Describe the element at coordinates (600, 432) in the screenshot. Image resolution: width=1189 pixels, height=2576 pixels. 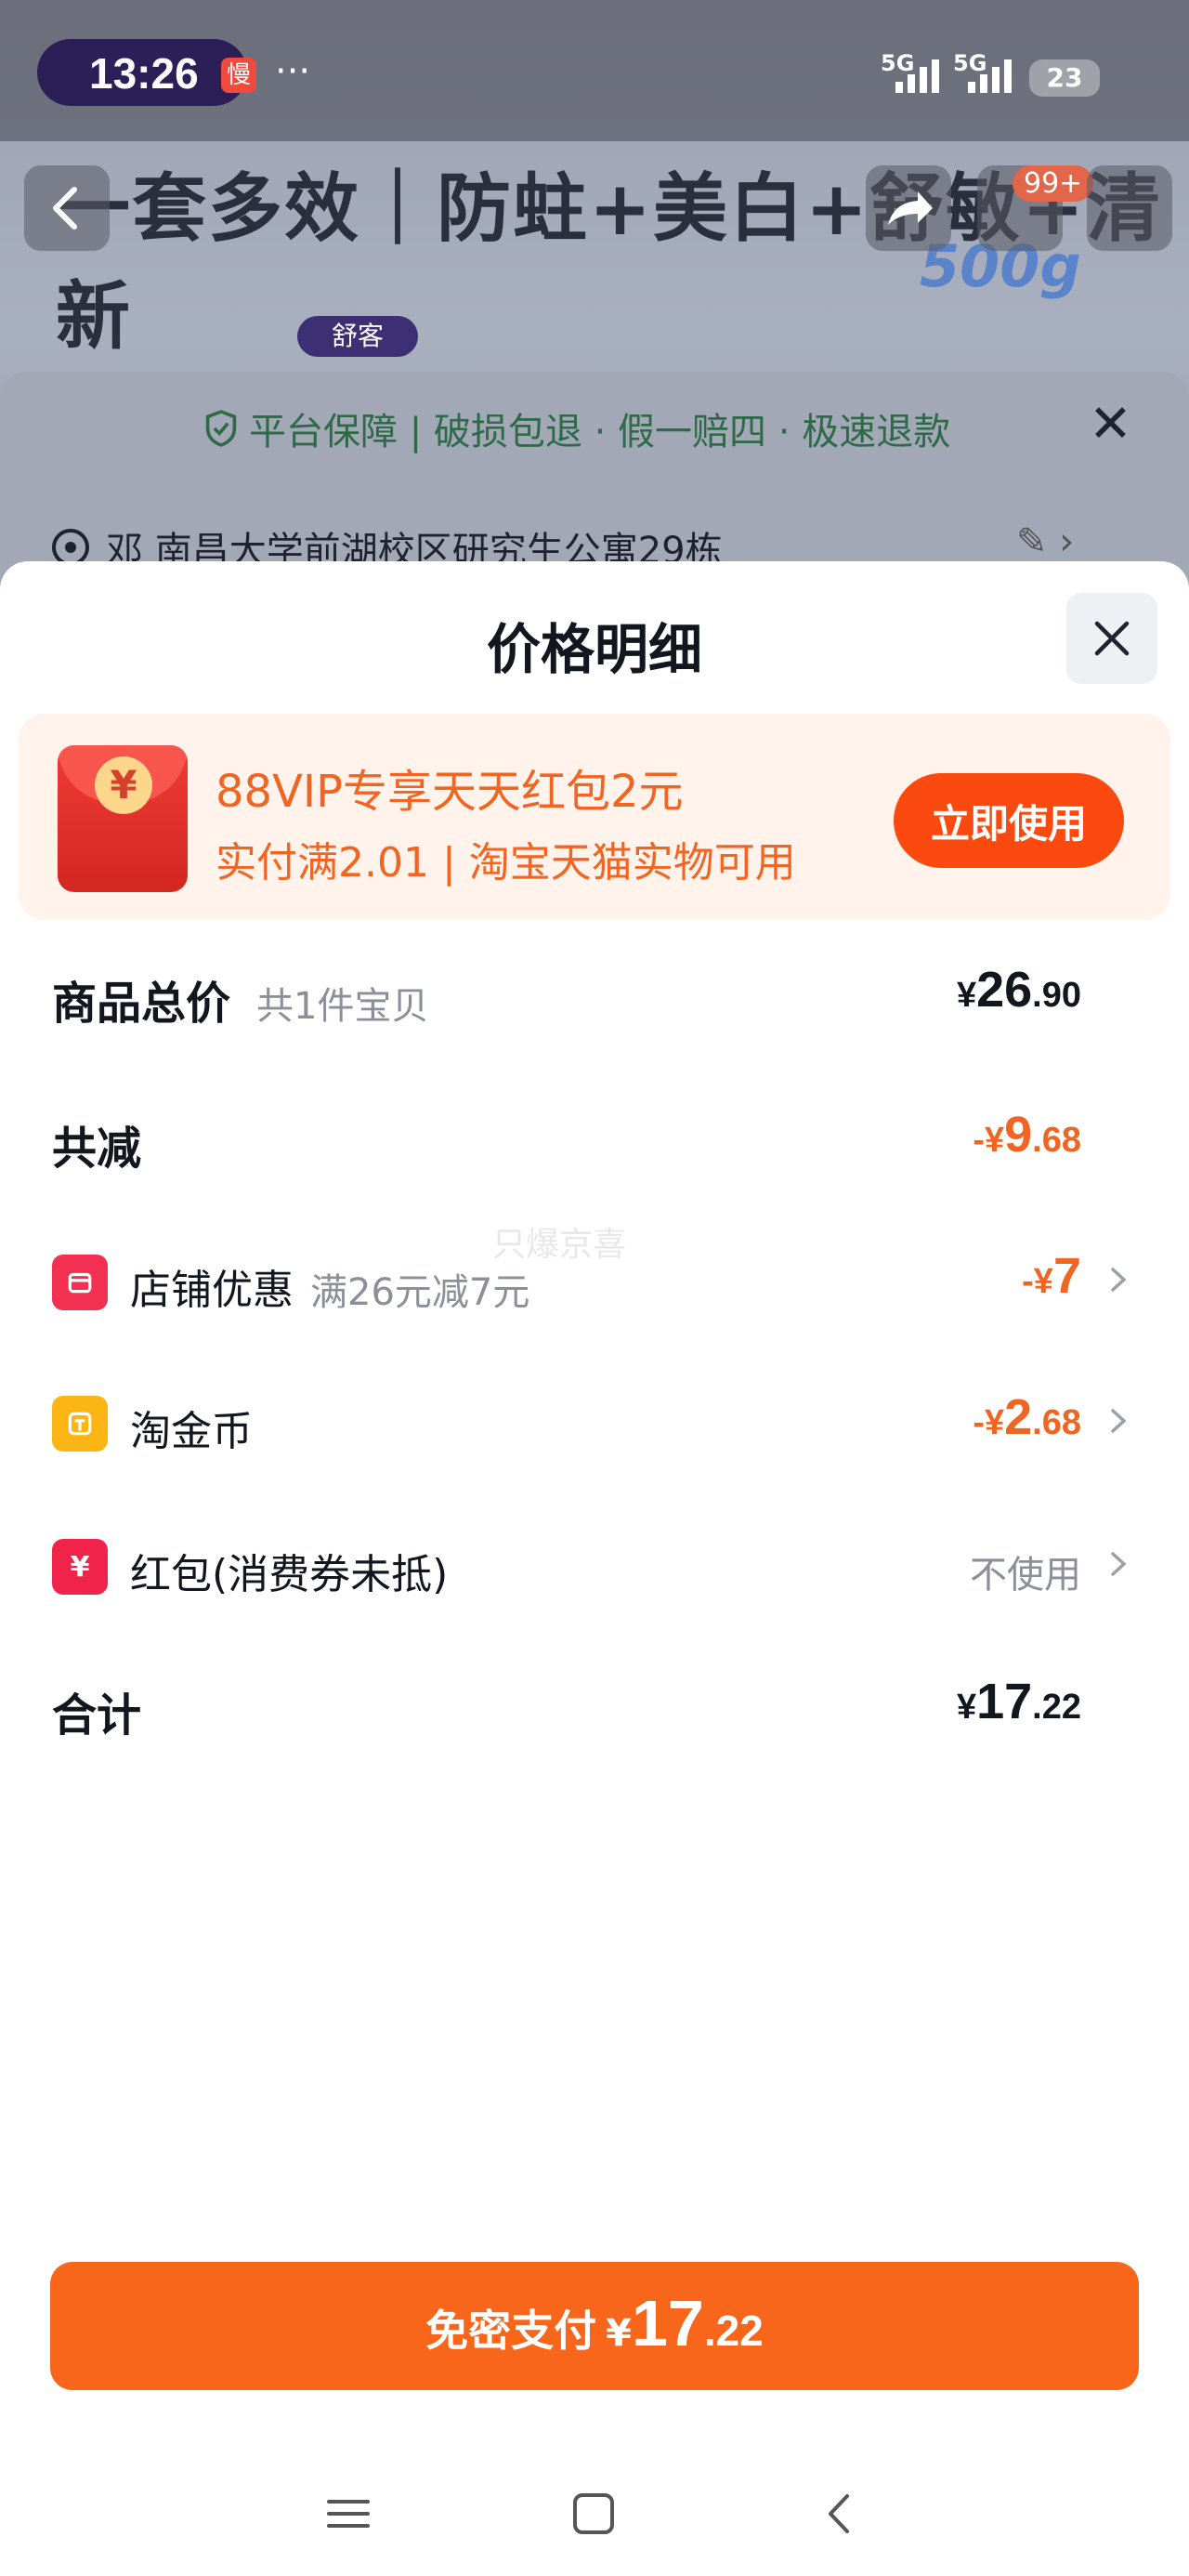
I see `guarantee-text: 平台保障 | 破损包退 · 假一赔四 · 极速退款` at that location.